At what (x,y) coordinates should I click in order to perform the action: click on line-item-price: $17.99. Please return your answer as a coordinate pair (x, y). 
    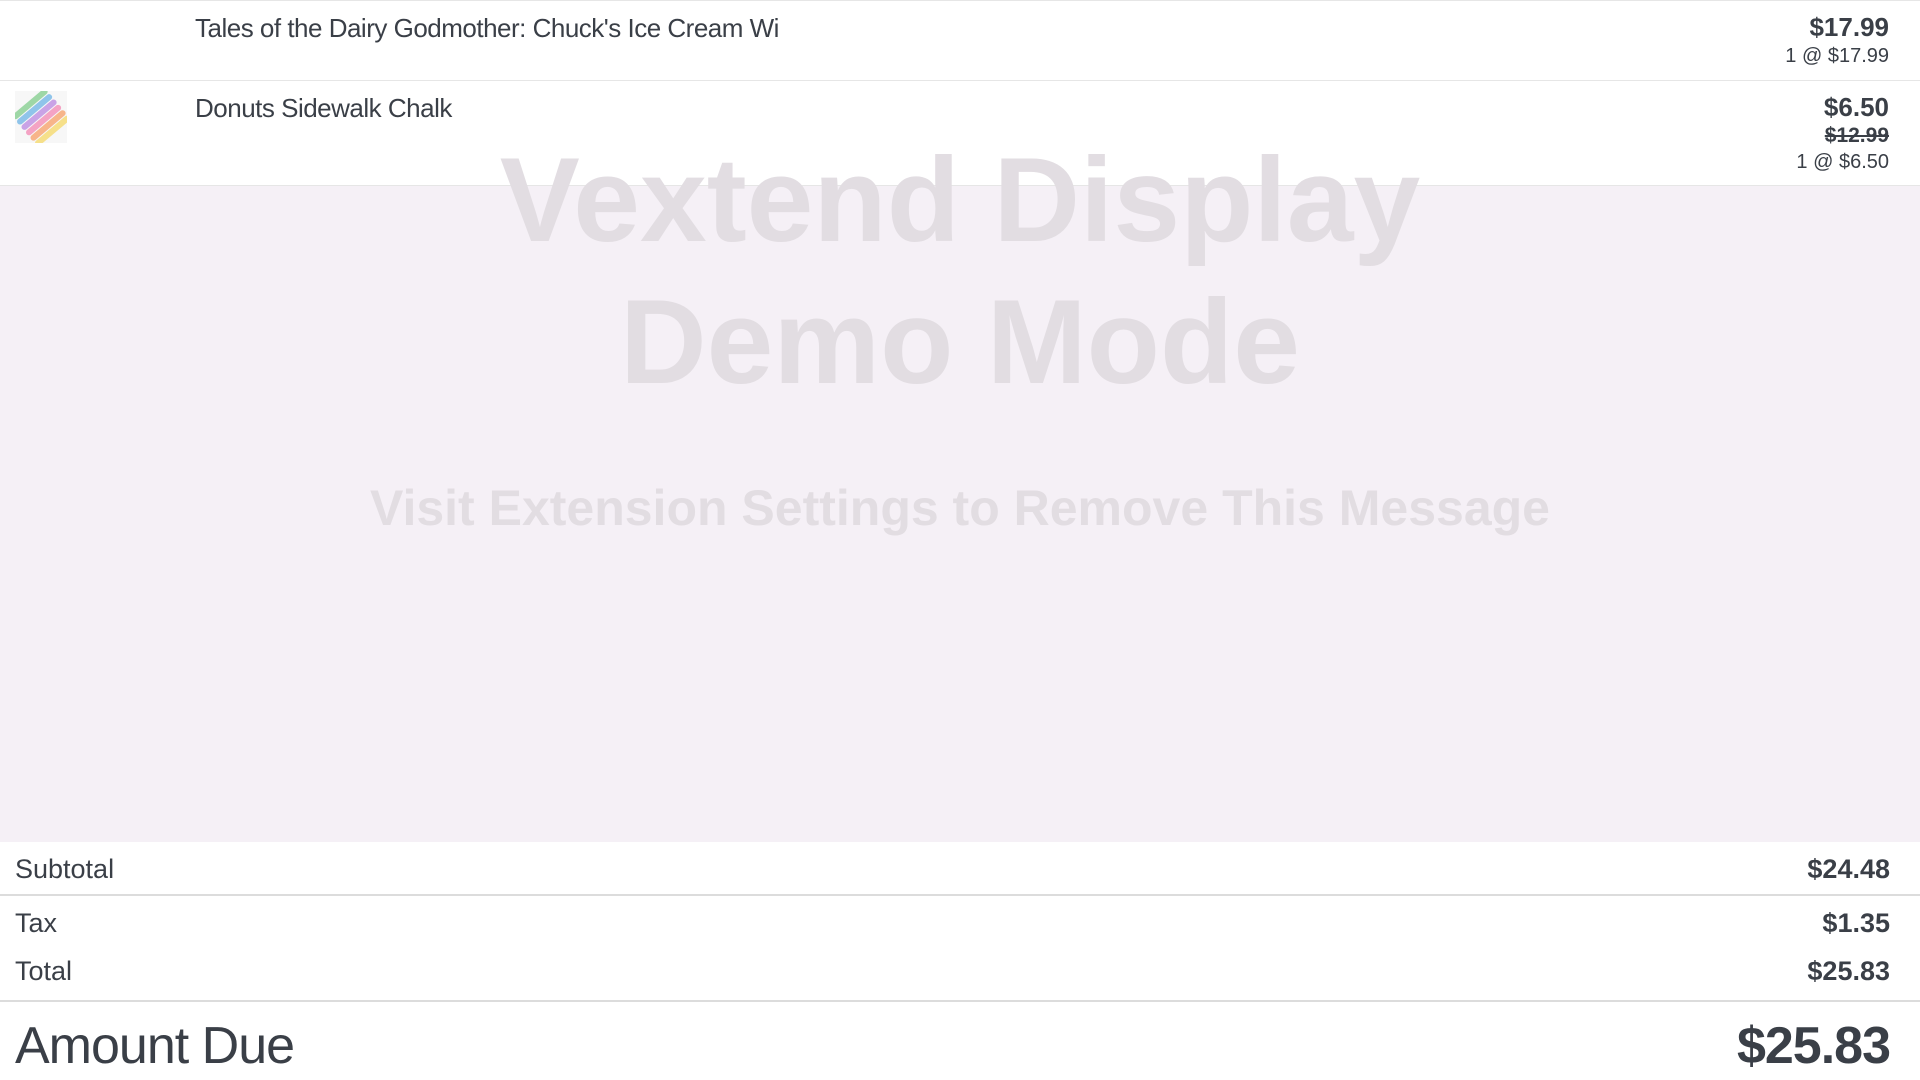
    Looking at the image, I should click on (1849, 27).